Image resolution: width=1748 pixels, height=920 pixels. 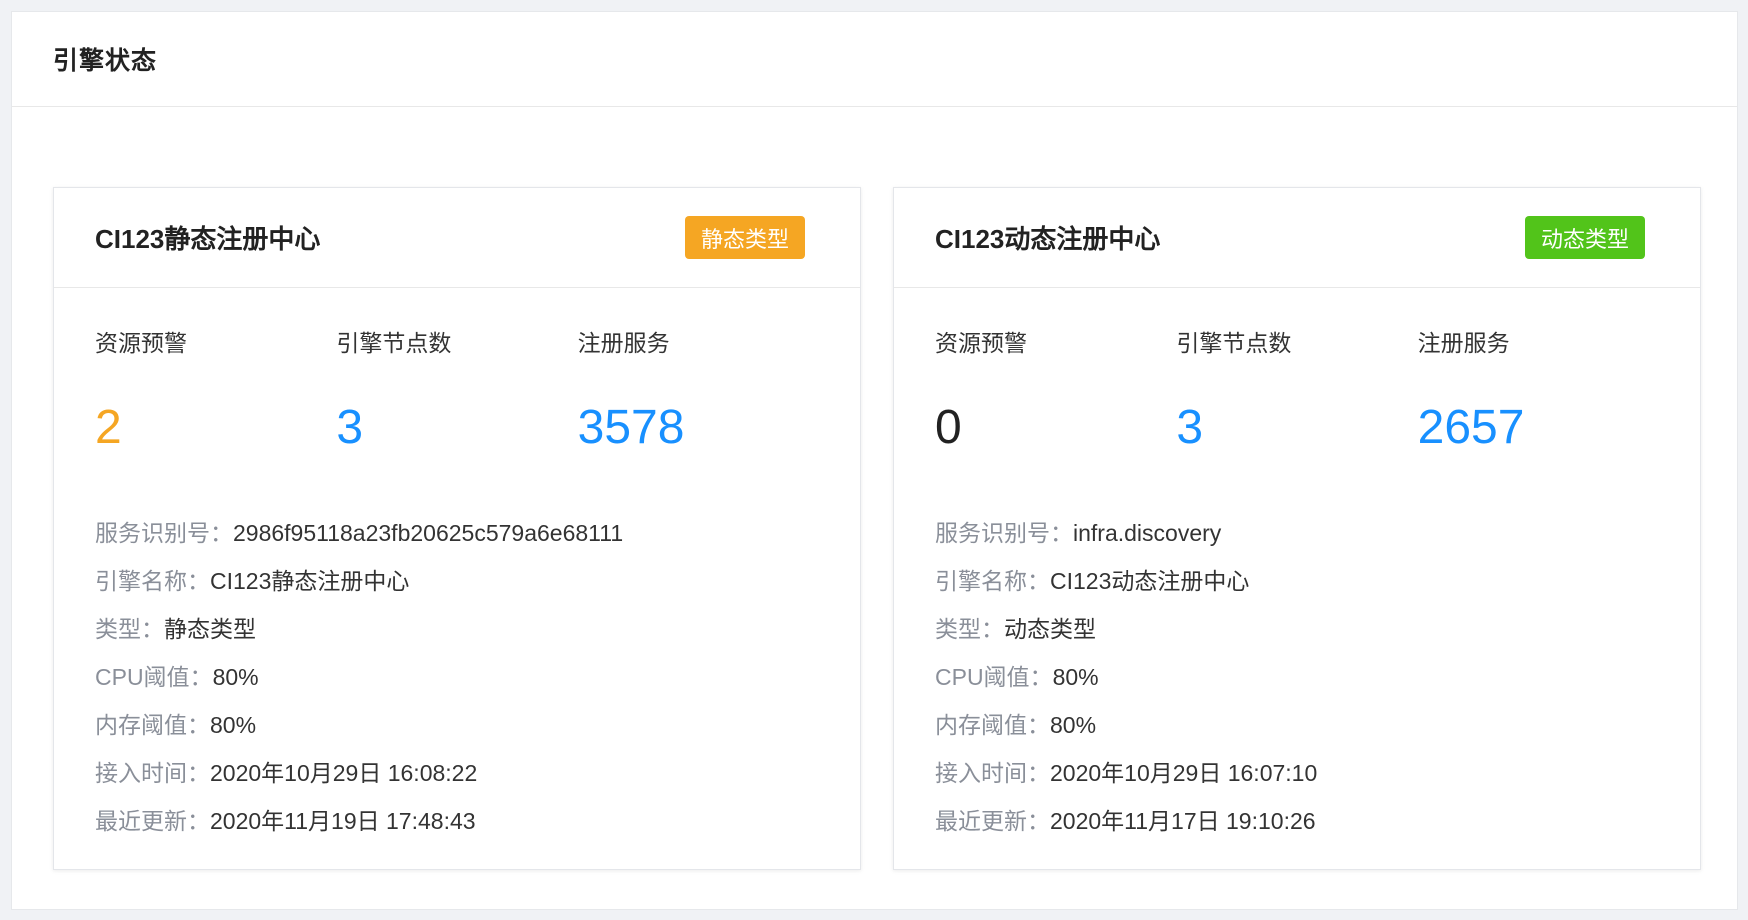 I want to click on info-value: 2020年10月29日 16:08:22, so click(x=344, y=773).